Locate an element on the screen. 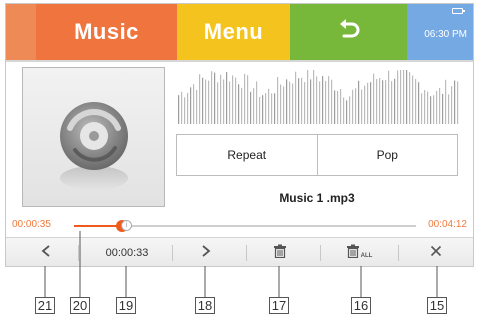 The height and width of the screenshot is (318, 479). back-arrow-icon is located at coordinates (349, 32).